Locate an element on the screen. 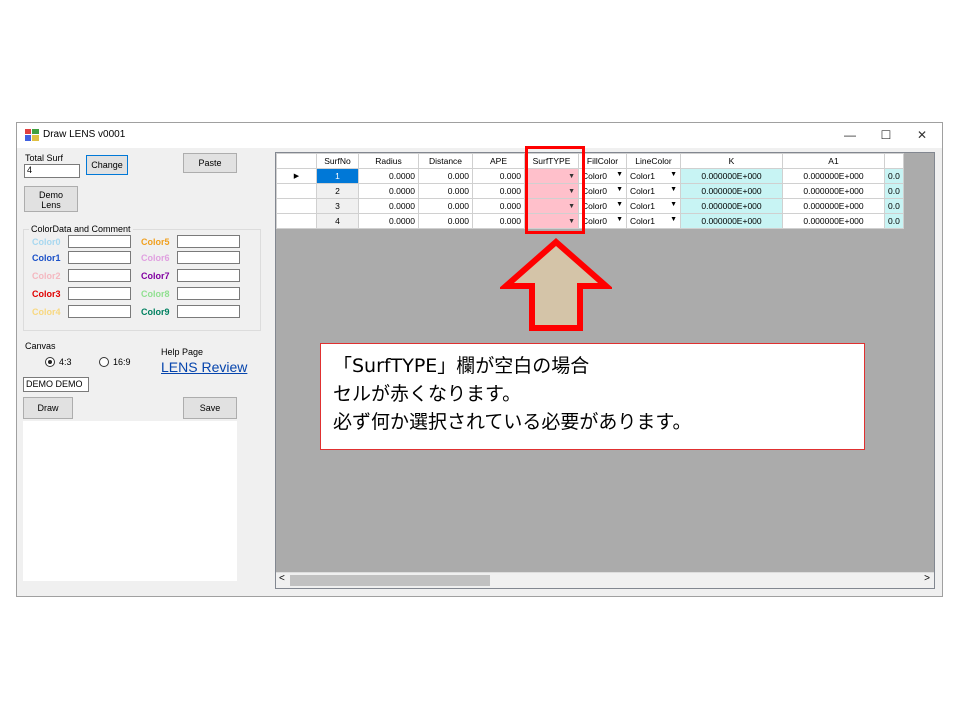  change-button: Change is located at coordinates (107, 165).